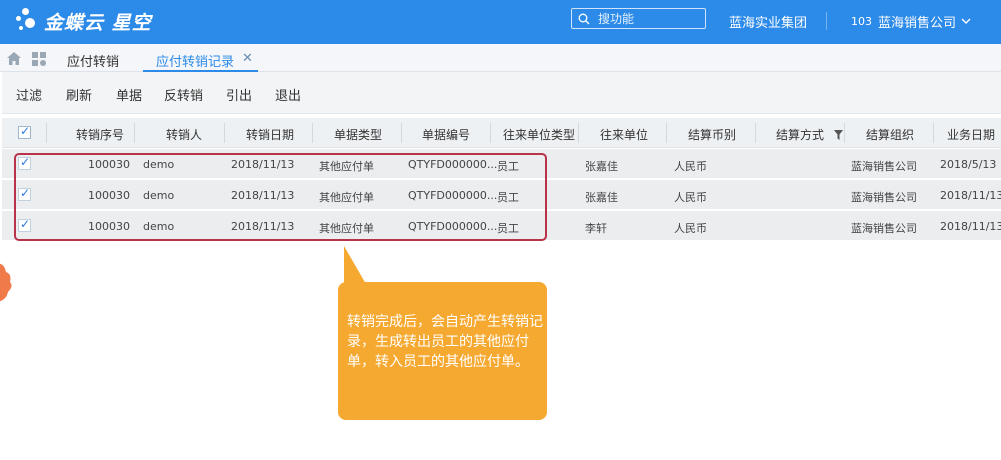 The image size is (1001, 460). What do you see at coordinates (79, 94) in the screenshot?
I see `refresh-button: 刷新` at bounding box center [79, 94].